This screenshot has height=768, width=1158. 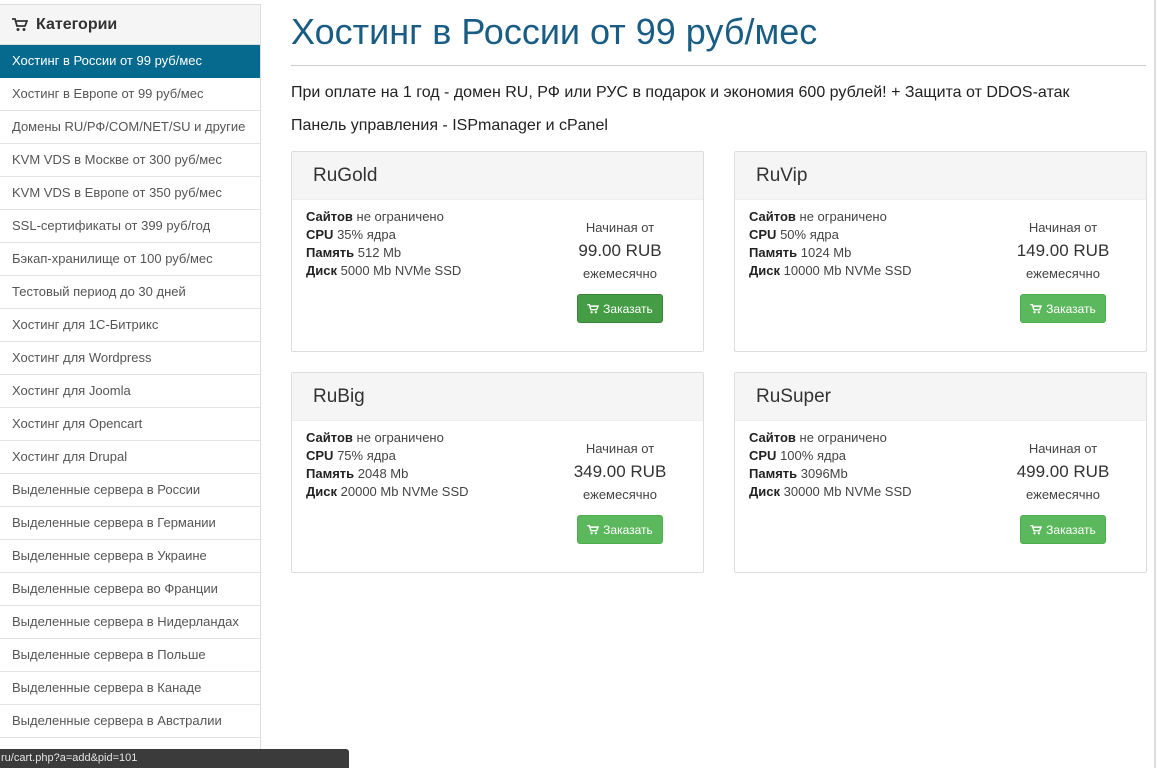 What do you see at coordinates (366, 234) in the screenshot?
I see `spec-value-cpu: 35% ядра` at bounding box center [366, 234].